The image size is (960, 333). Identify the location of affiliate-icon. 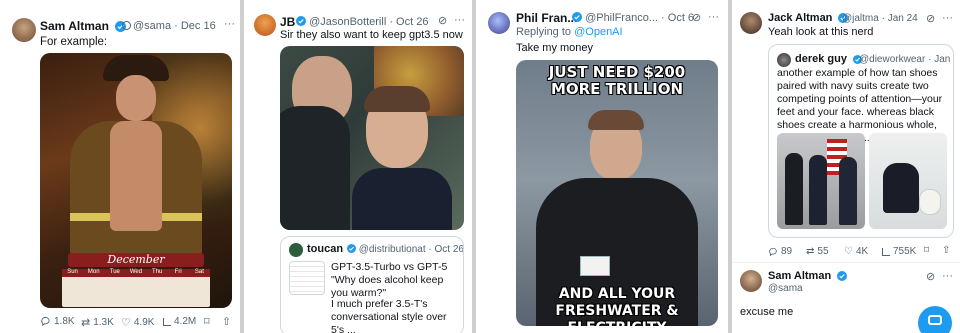
(126, 25).